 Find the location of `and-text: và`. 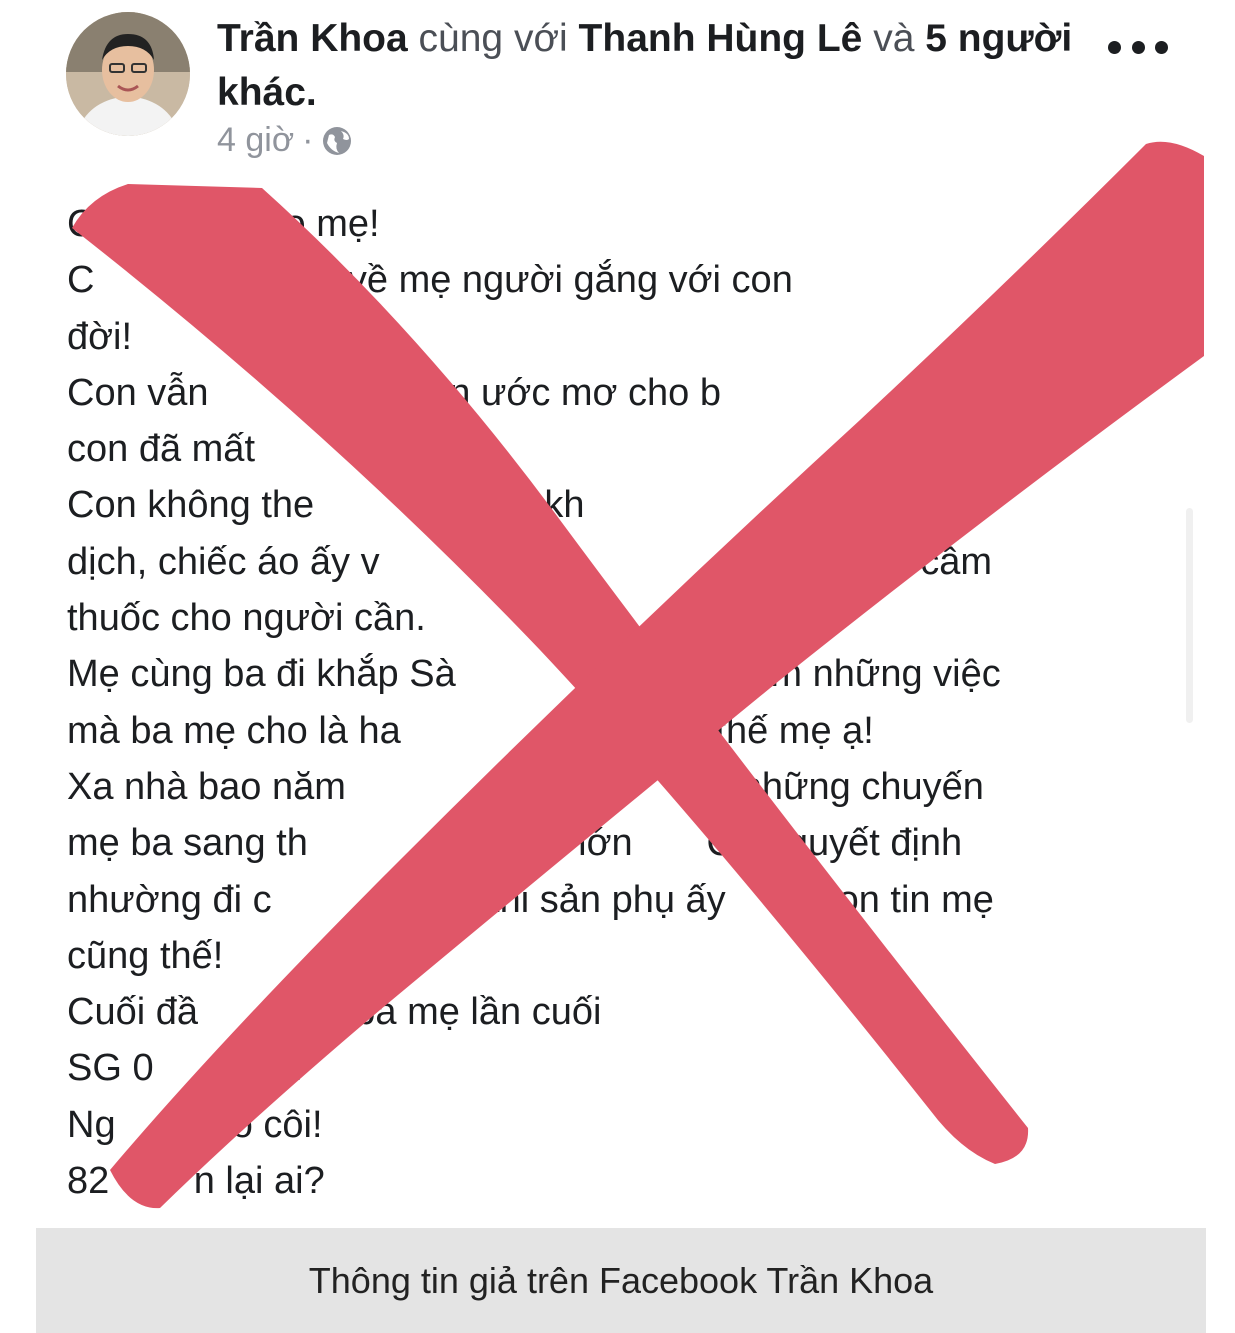

and-text: và is located at coordinates (894, 38).